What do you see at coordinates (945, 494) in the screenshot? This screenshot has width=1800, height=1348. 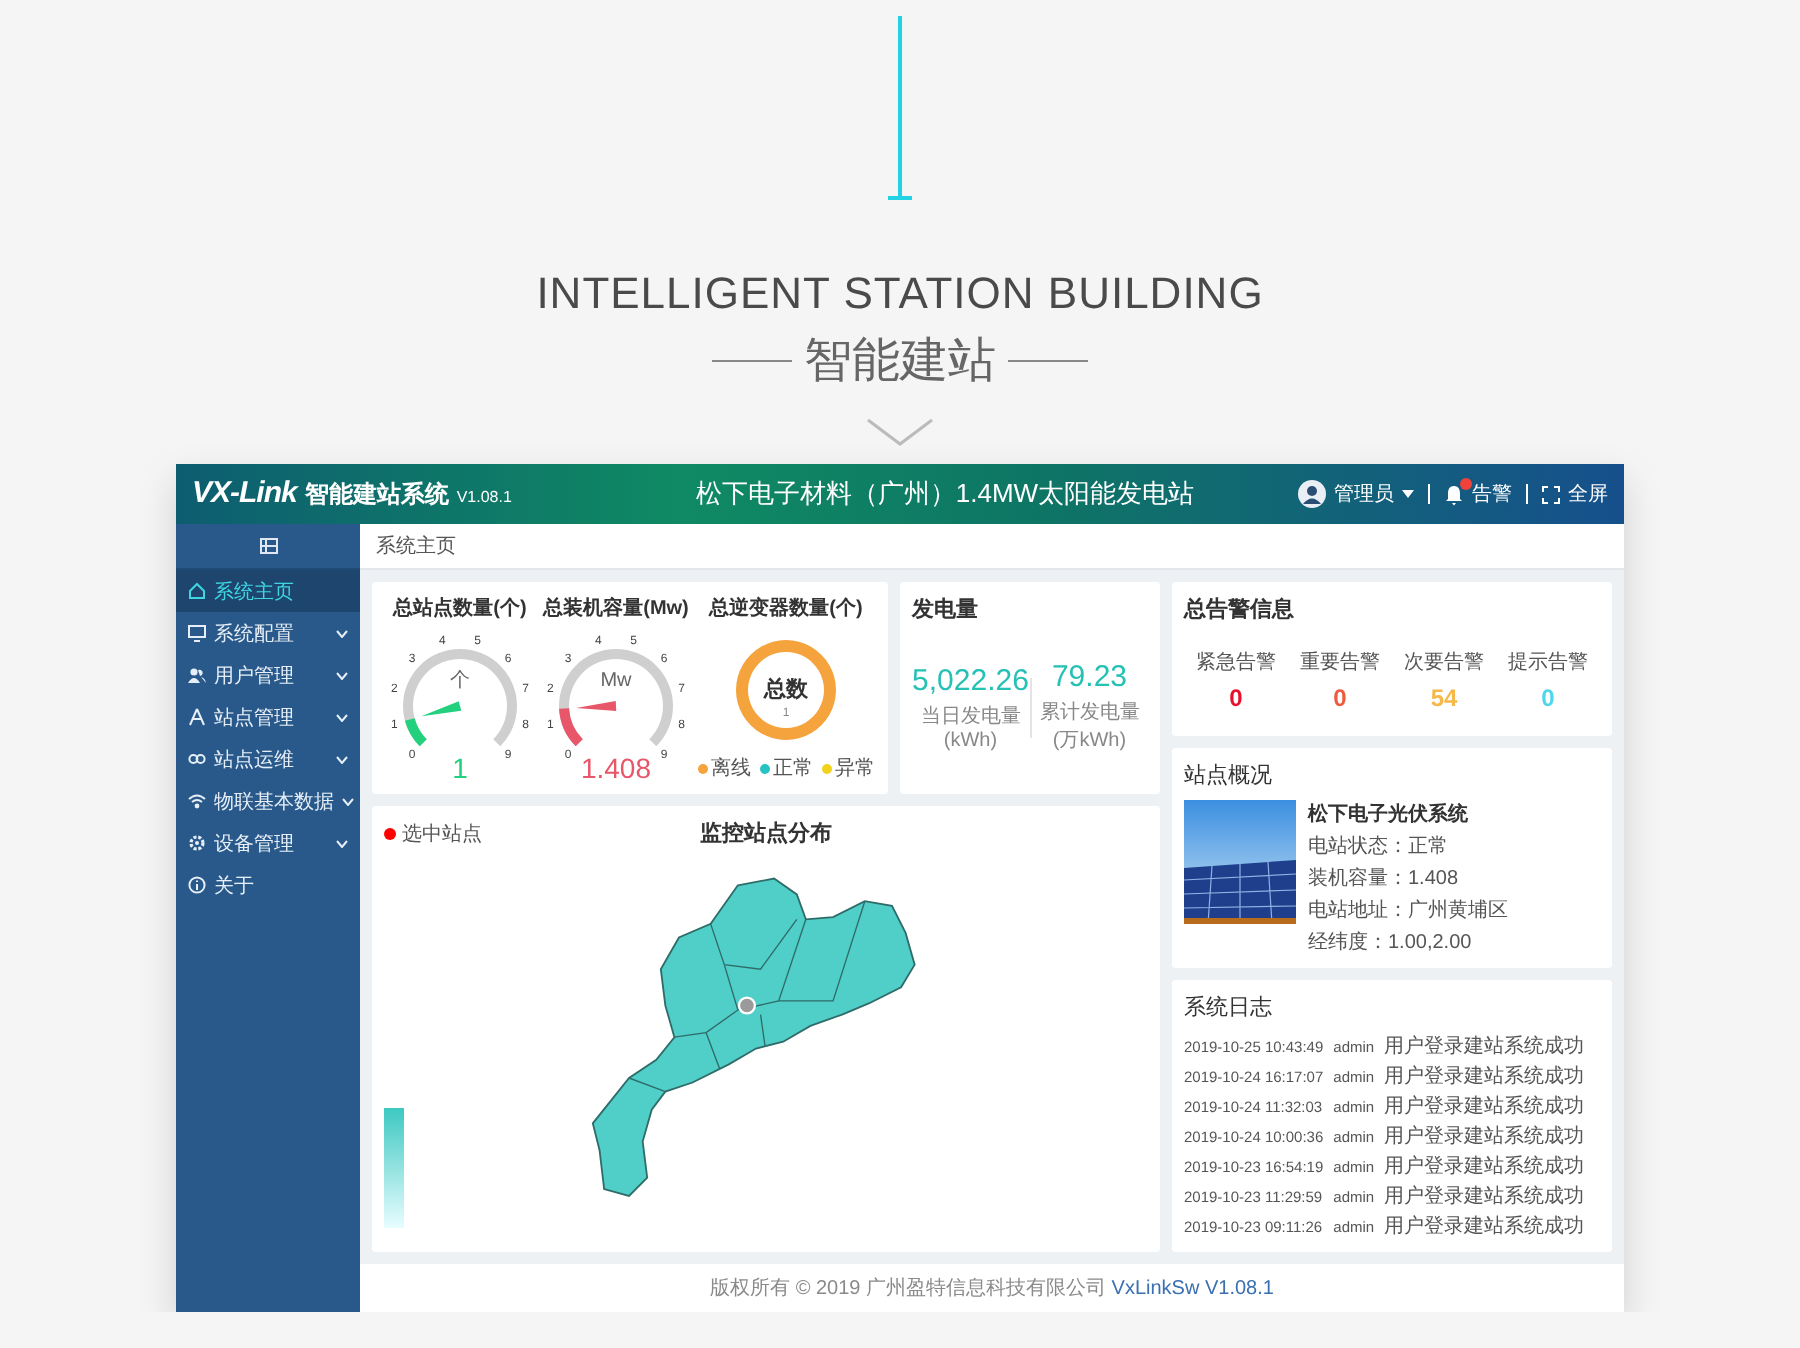 I see `station-title: 松下电子材料（广州）1.4MW太阳能发电站` at bounding box center [945, 494].